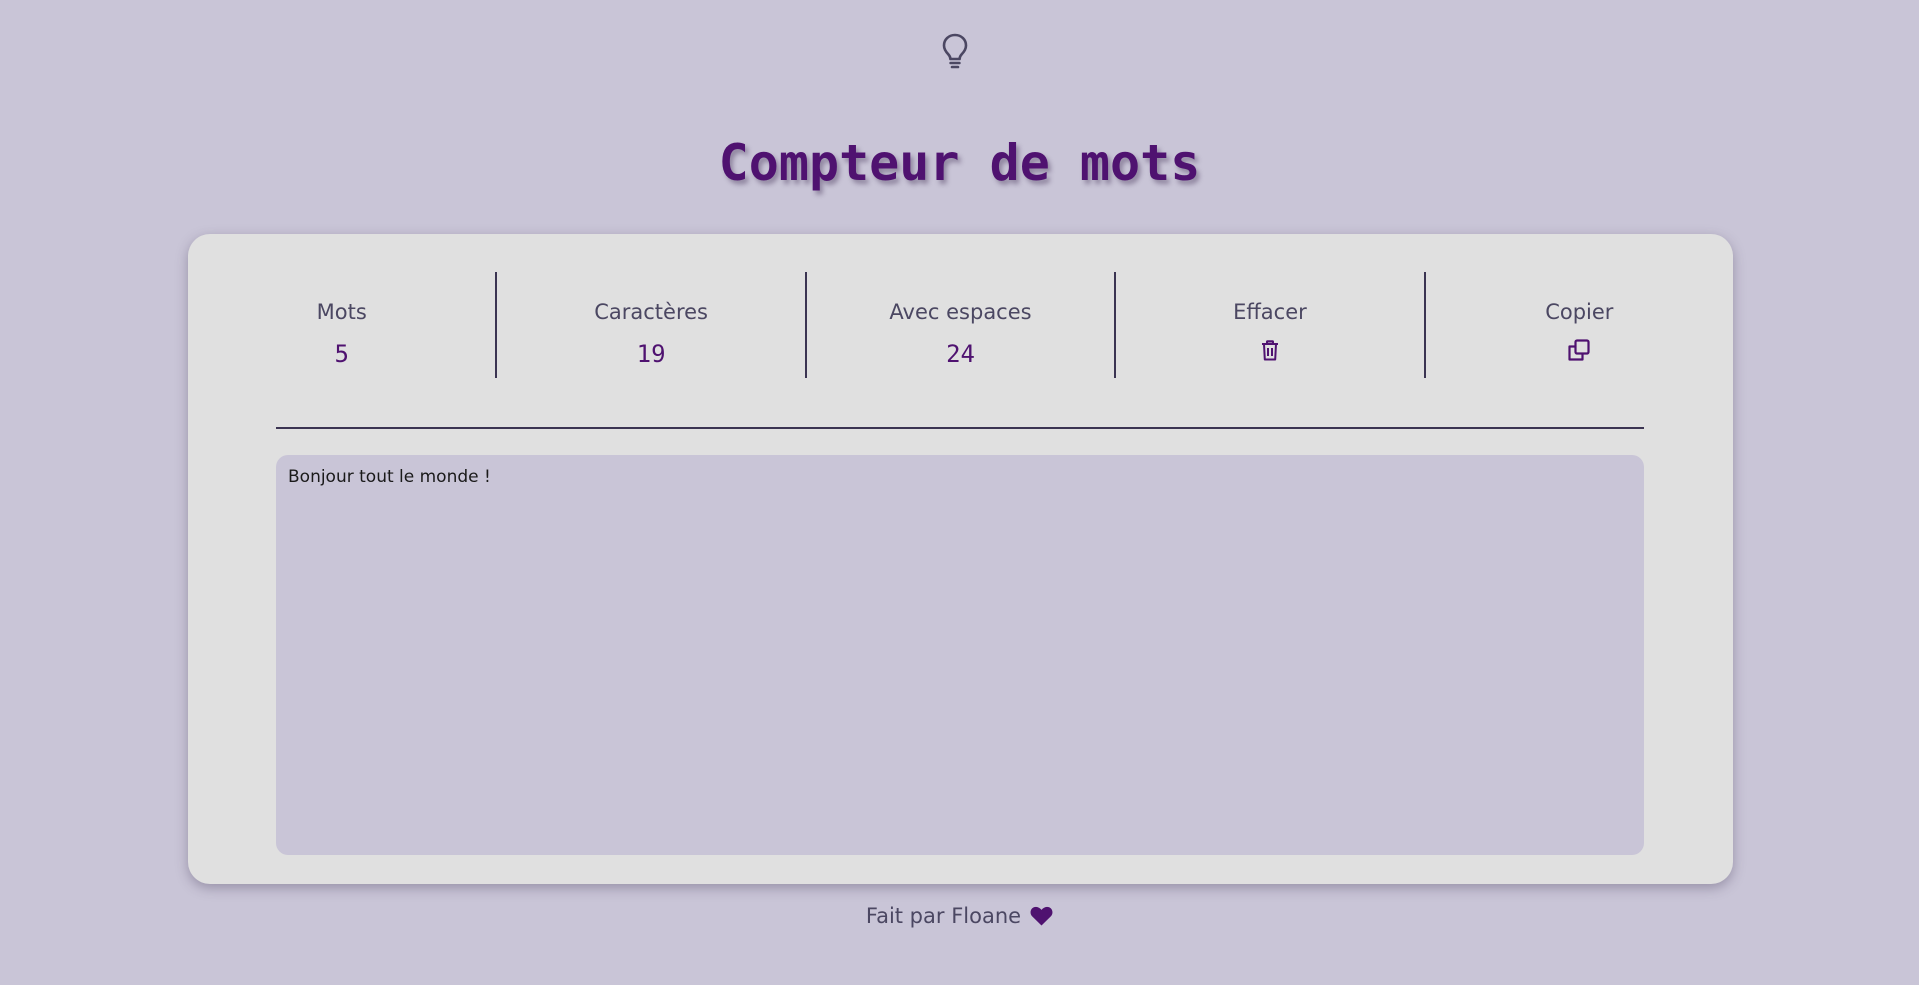 The image size is (1919, 985). I want to click on copy-button-label: Copier, so click(1579, 312).